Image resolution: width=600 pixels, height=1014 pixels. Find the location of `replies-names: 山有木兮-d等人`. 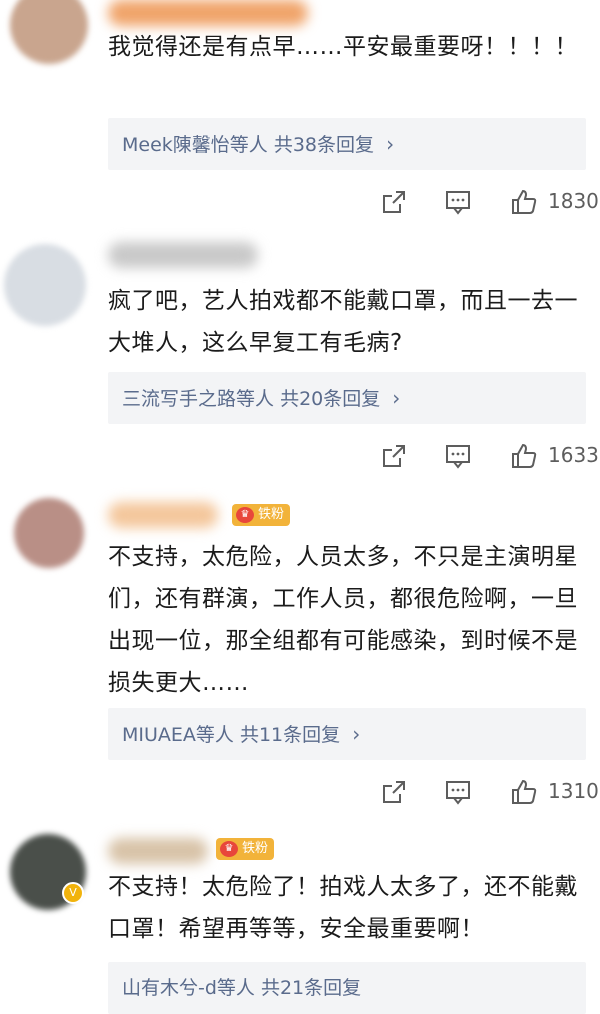

replies-names: 山有木兮-d等人 is located at coordinates (188, 988).